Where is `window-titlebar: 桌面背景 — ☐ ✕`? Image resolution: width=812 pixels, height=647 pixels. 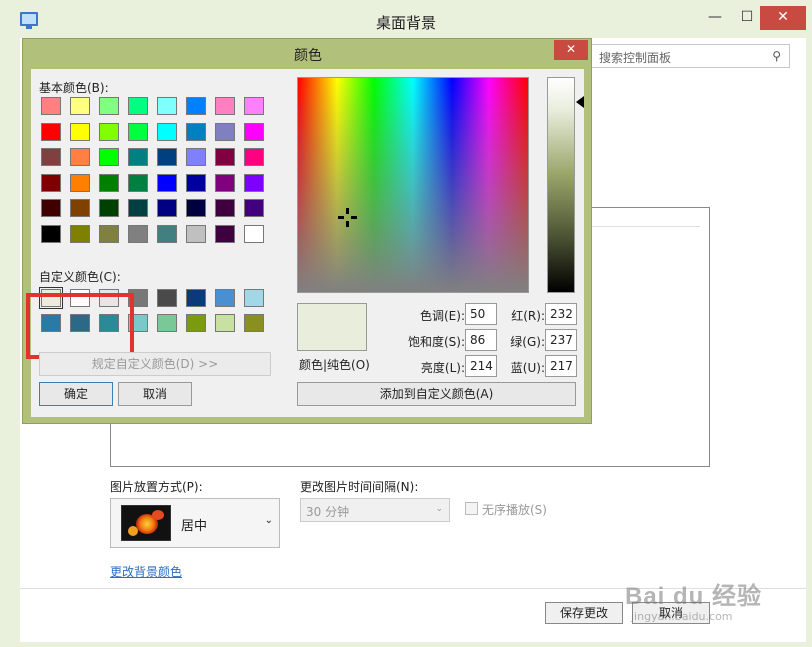 window-titlebar: 桌面背景 — ☐ ✕ is located at coordinates (406, 19).